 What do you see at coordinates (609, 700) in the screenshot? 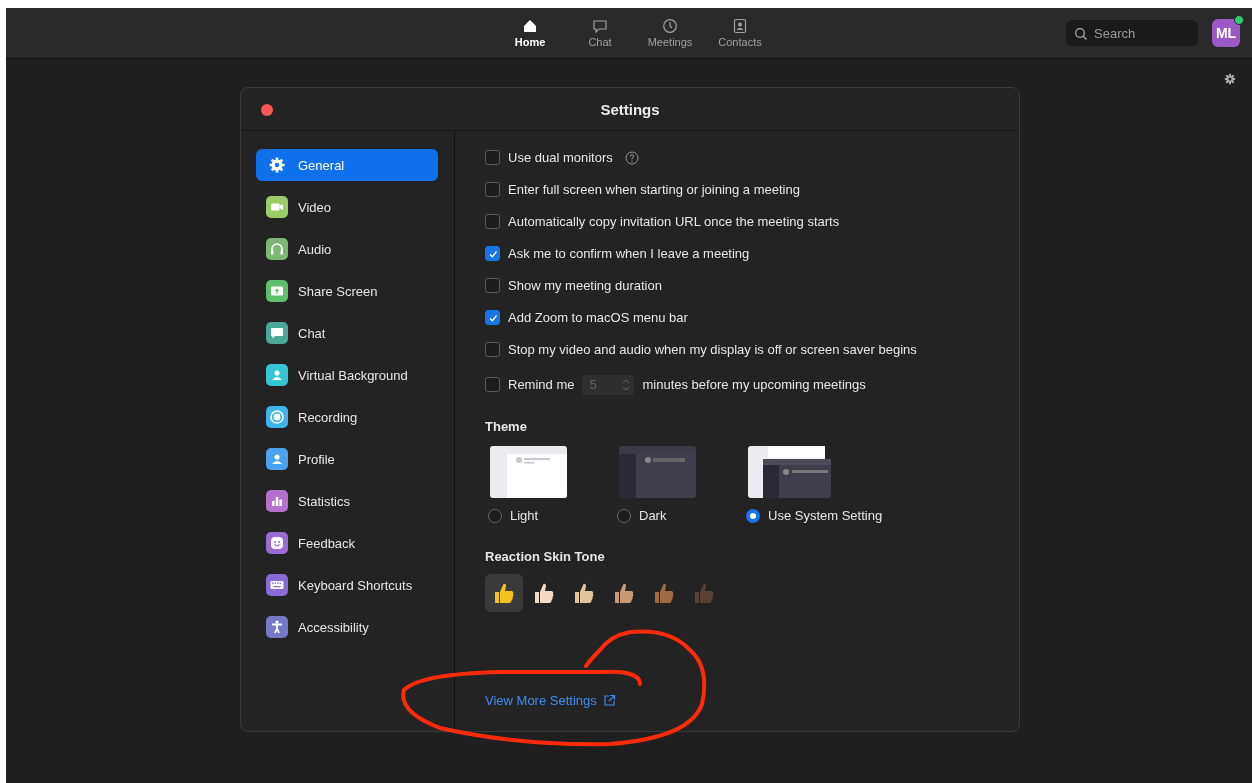
I see `external-link-icon` at bounding box center [609, 700].